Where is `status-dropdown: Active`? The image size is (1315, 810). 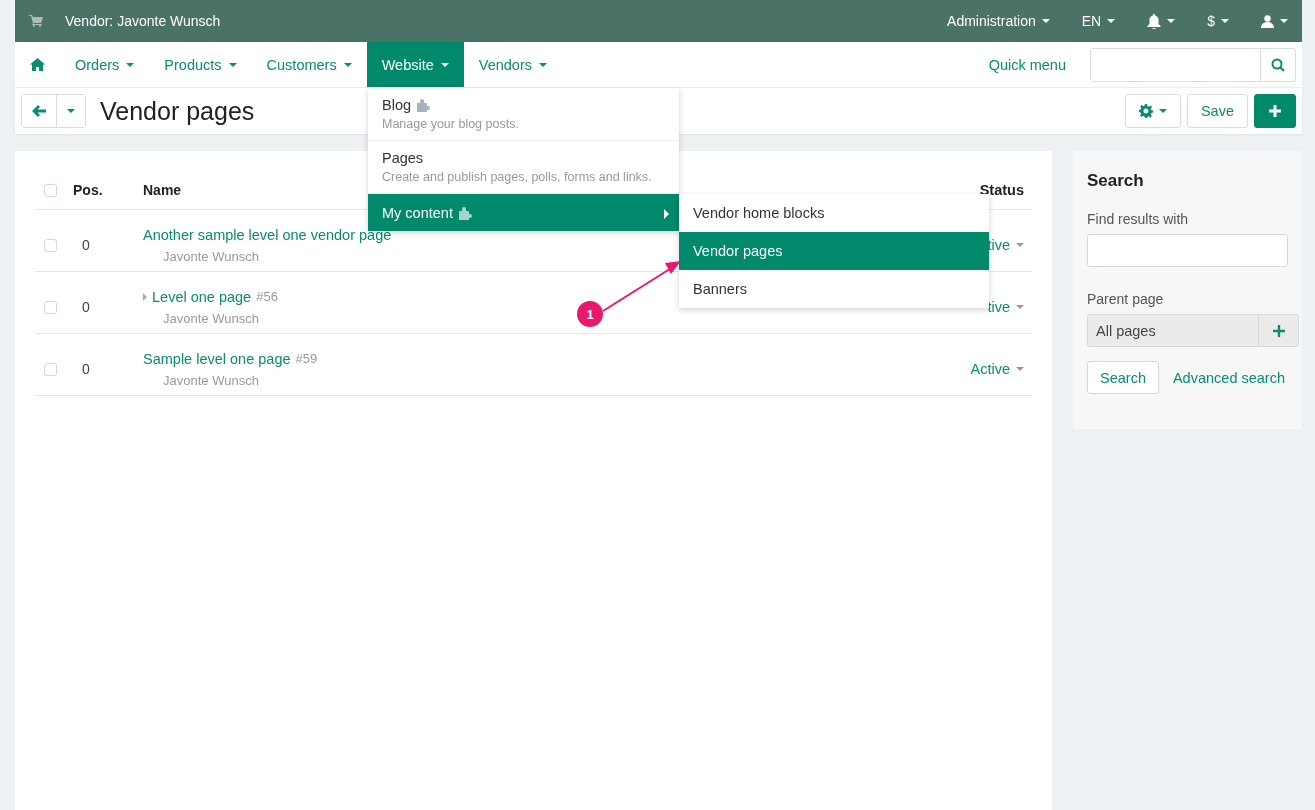 status-dropdown: Active is located at coordinates (1001, 369).